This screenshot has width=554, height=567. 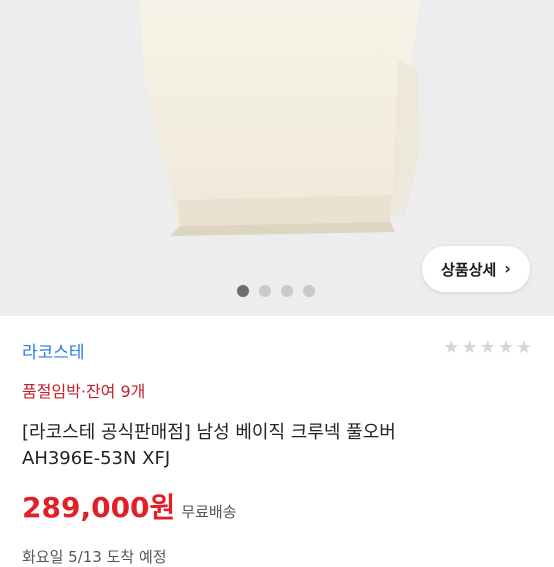 I want to click on chevron-right-icon: ›, so click(x=507, y=268).